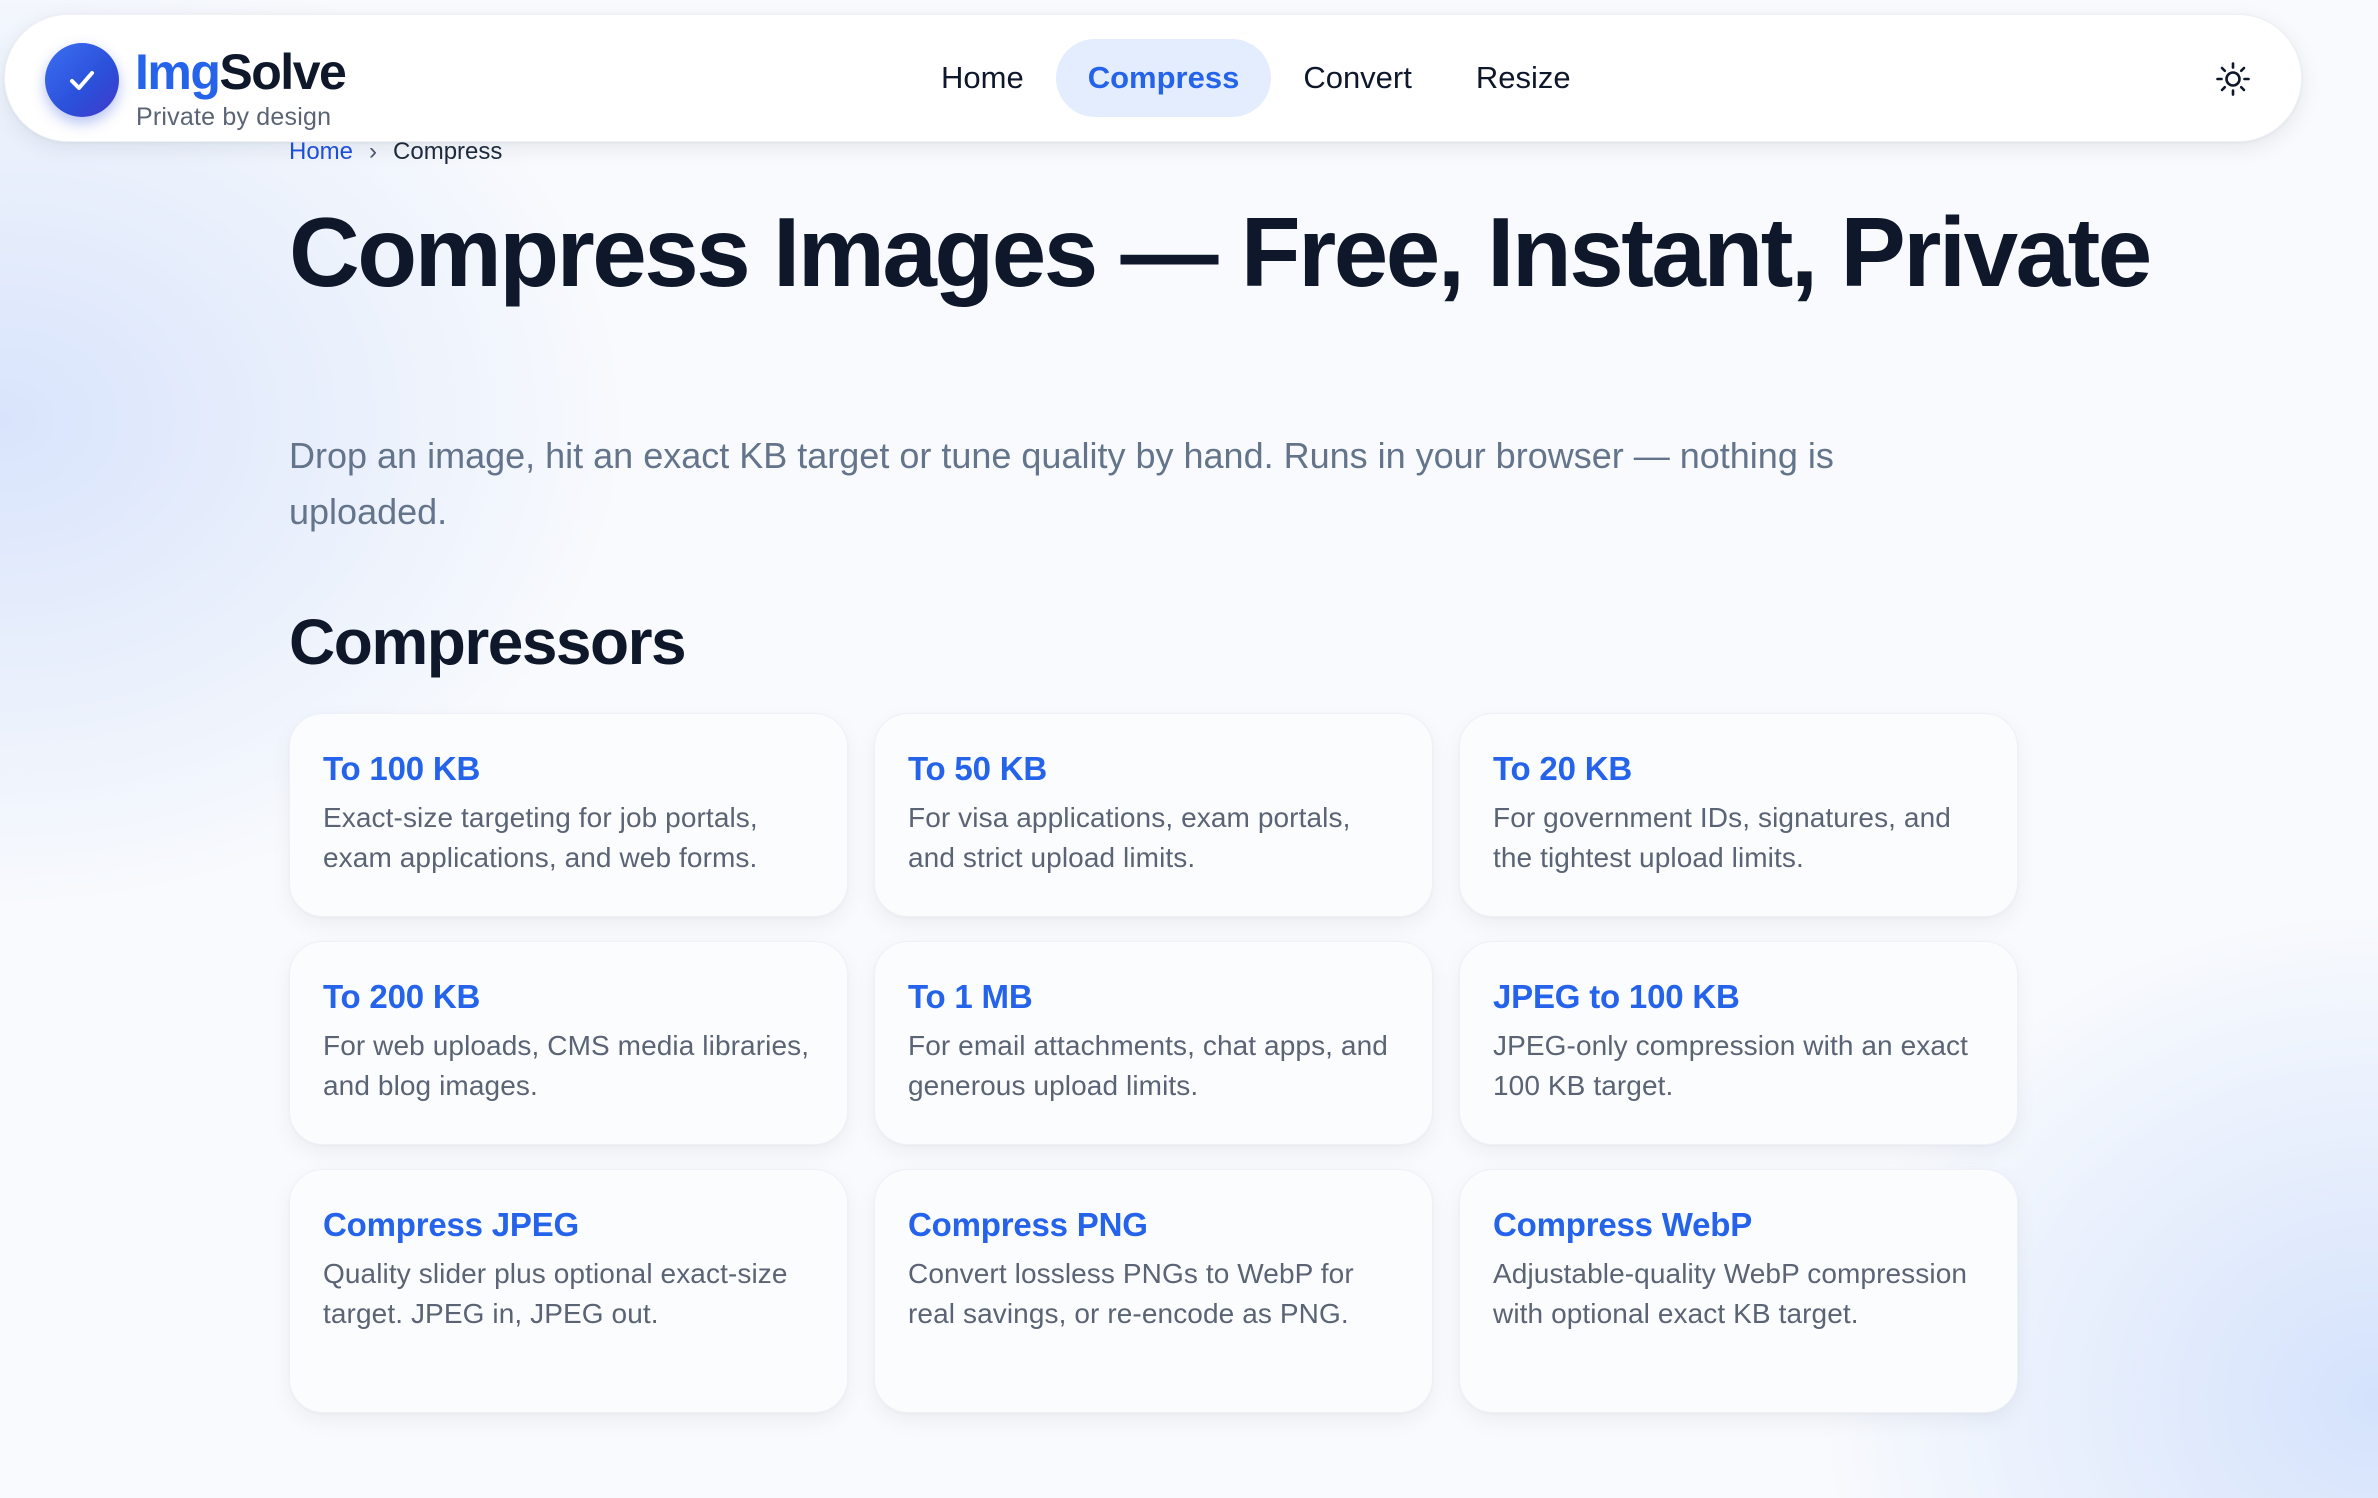 The image size is (2378, 1498). What do you see at coordinates (488, 642) in the screenshot?
I see `section-title-compressors: Compressors` at bounding box center [488, 642].